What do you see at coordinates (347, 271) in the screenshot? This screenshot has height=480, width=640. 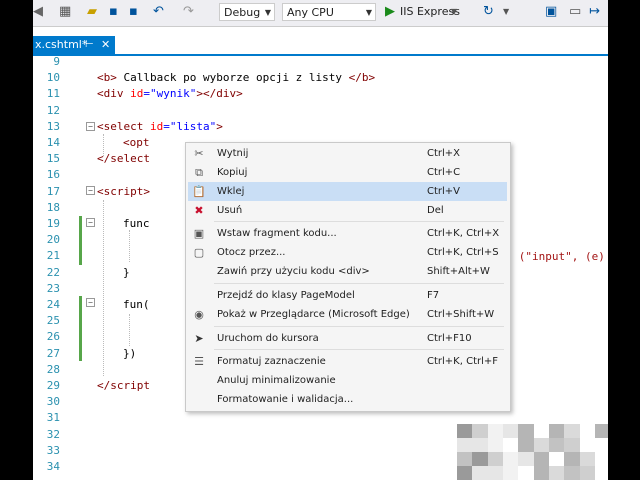 I see `menu-item: Zawiń przy użyciu kodu <div> Shift+Alt+W` at bounding box center [347, 271].